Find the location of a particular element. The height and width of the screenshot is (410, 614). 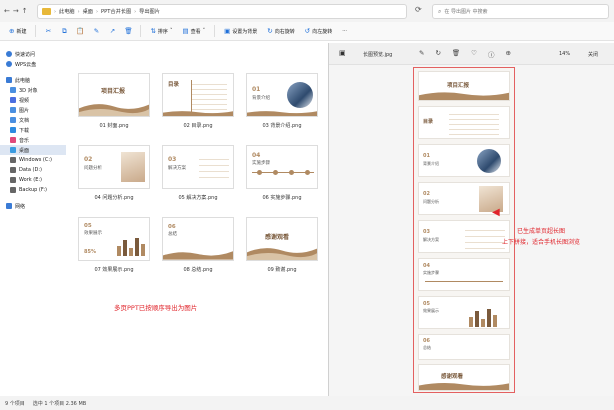

file-name: 09 致谢.png is located at coordinates (282, 269).